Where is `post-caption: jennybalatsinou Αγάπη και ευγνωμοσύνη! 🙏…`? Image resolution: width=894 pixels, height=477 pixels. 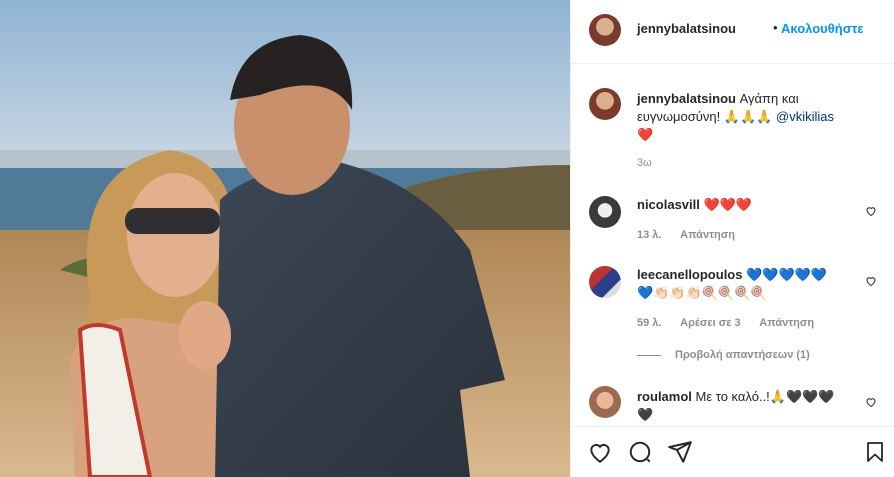
post-caption: jennybalatsinou Αγάπη και ευγνωμοσύνη! 🙏… is located at coordinates (757, 117).